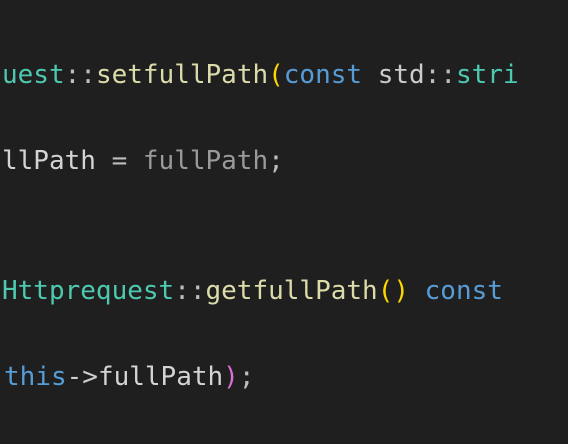 Image resolution: width=568 pixels, height=444 pixels. Describe the element at coordinates (33, 75) in the screenshot. I see `class-name-token: uest` at that location.